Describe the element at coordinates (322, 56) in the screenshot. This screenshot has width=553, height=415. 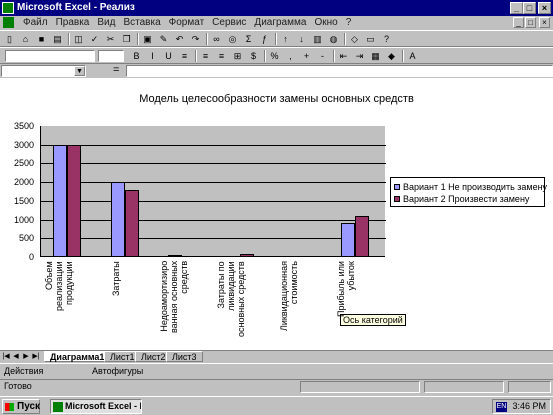
I see `decrease-decimal-icon: -` at that location.